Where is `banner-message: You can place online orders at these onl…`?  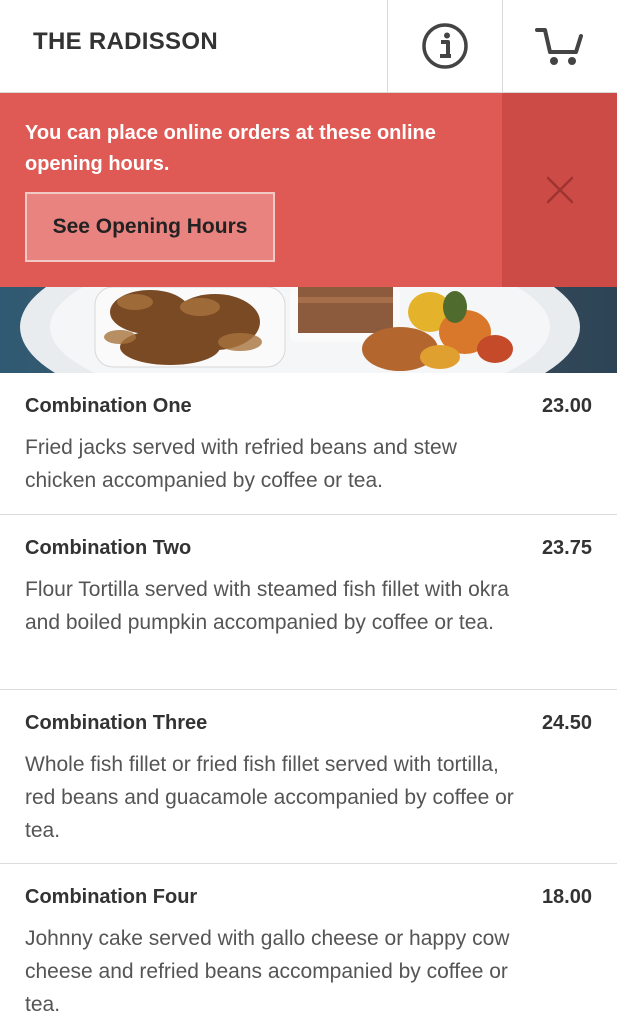
banner-message: You can place online orders at these onl… is located at coordinates (230, 148).